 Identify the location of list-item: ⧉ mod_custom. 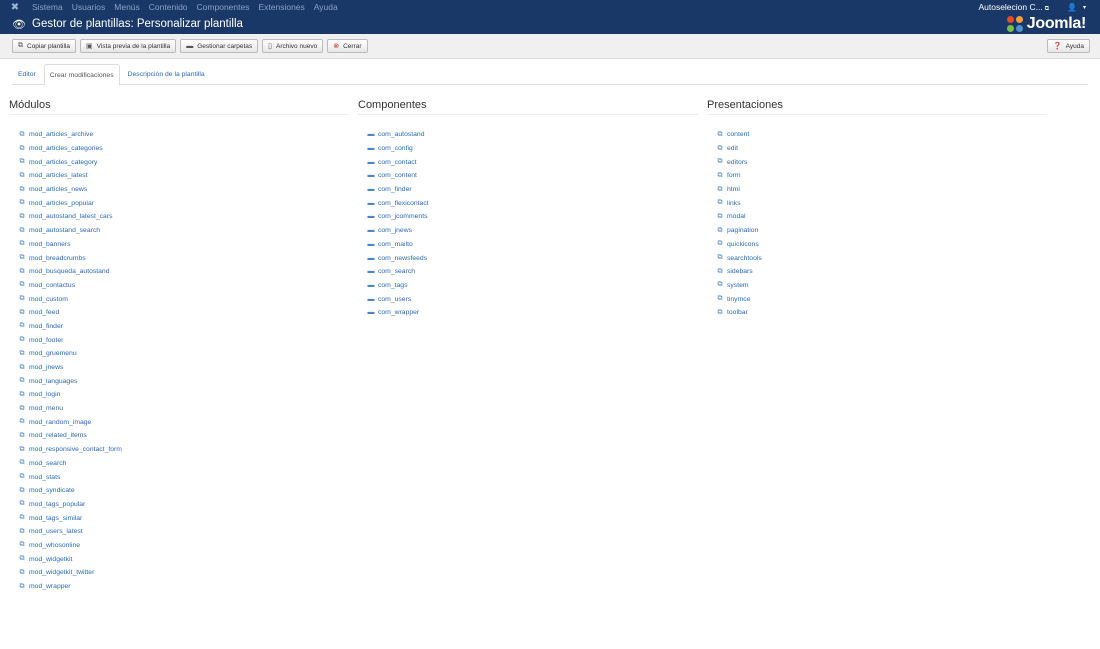
(183, 299).